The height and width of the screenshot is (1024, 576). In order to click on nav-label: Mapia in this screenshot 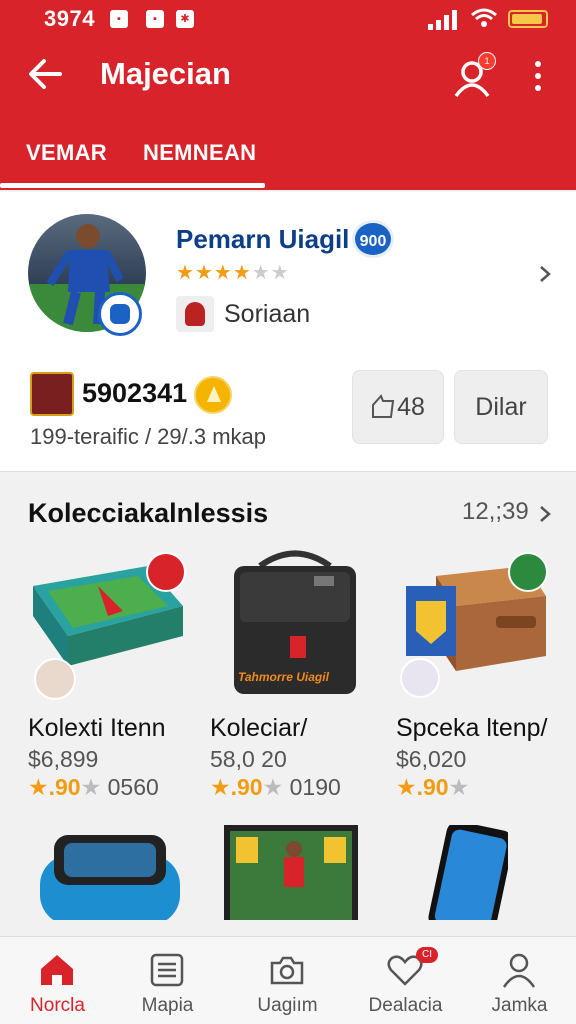, I will do `click(167, 1005)`.